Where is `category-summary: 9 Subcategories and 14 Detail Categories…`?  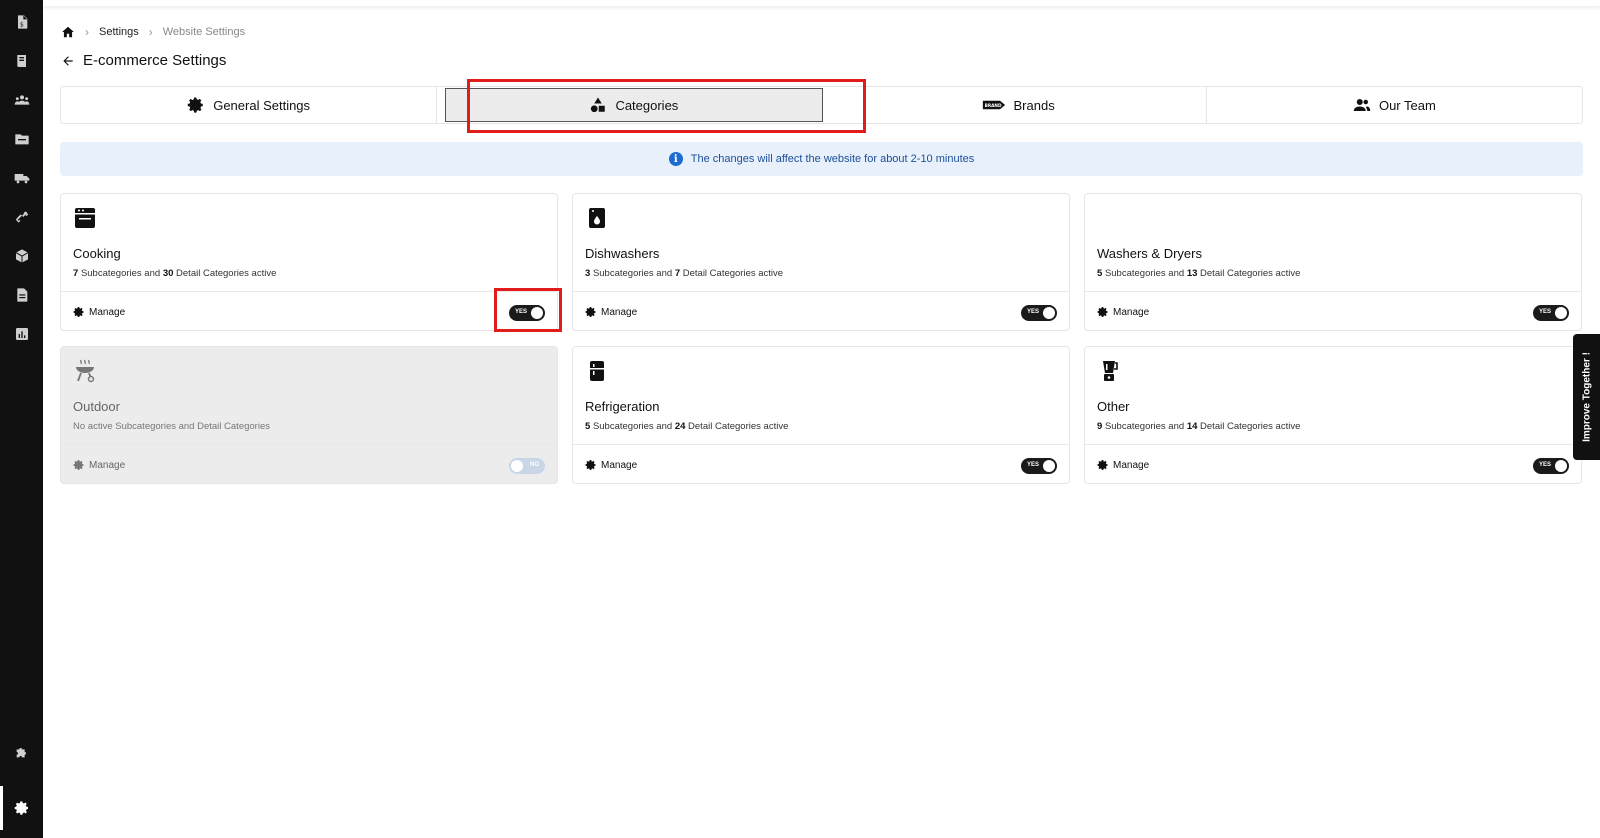 category-summary: 9 Subcategories and 14 Detail Categories… is located at coordinates (1199, 426).